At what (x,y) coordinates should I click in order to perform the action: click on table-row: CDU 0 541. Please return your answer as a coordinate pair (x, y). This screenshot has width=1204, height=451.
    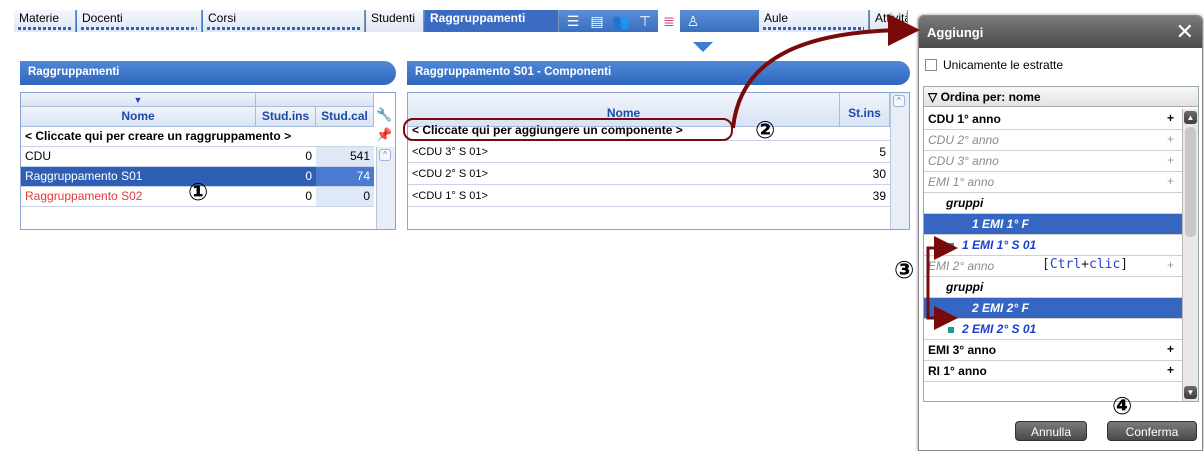
    Looking at the image, I should click on (197, 157).